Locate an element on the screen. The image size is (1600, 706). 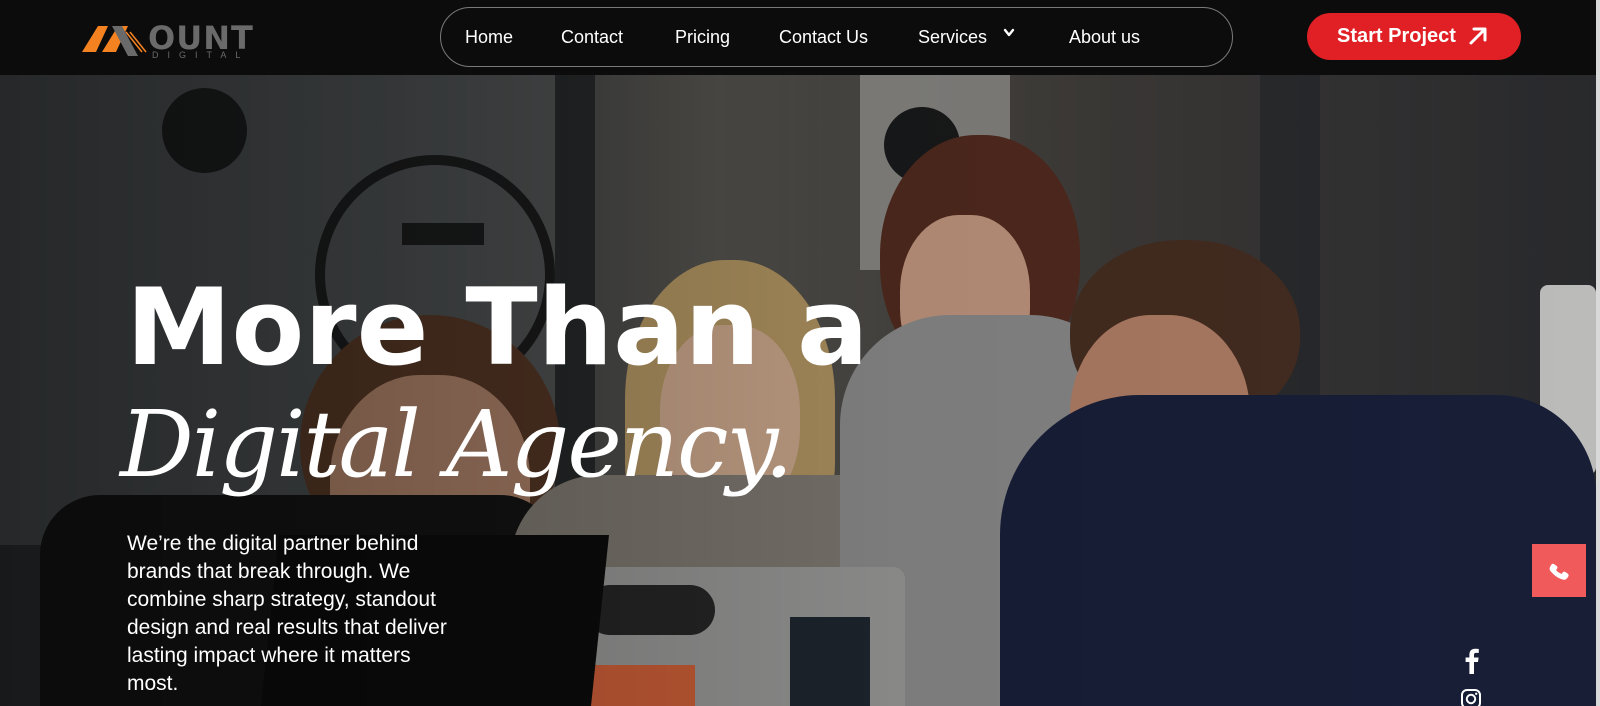
facebook-icon is located at coordinates (1472, 661).